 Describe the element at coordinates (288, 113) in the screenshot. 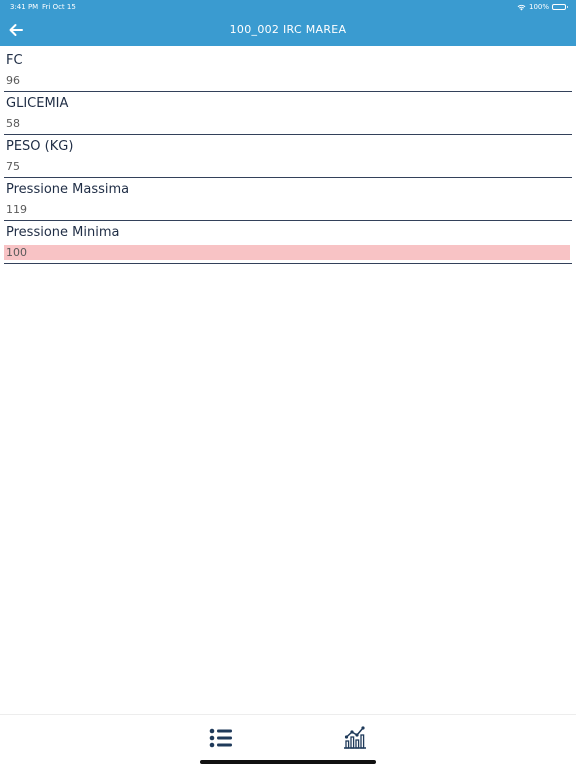

I see `list-item: GLICEMIA 58` at that location.